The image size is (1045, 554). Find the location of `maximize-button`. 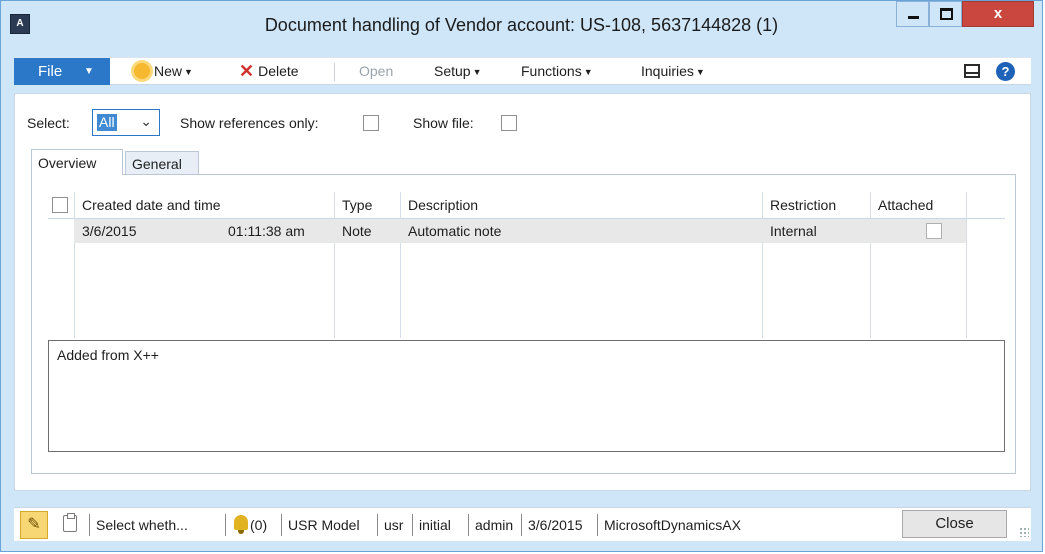

maximize-button is located at coordinates (945, 14).